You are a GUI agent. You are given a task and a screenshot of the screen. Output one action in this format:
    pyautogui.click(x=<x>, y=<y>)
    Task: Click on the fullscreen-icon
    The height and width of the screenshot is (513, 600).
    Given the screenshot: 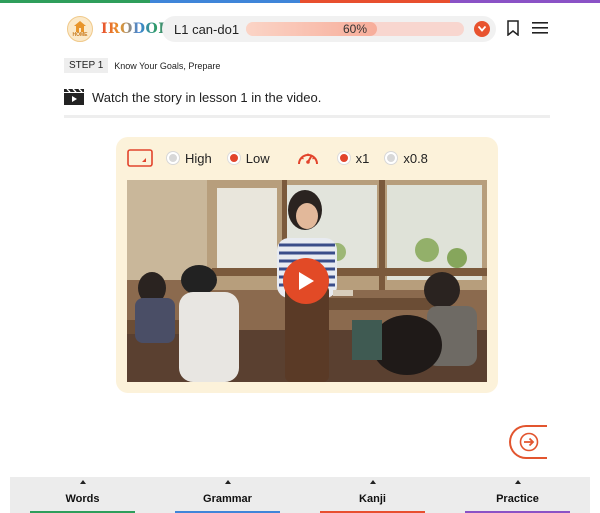 What is the action you would take?
    pyautogui.click(x=140, y=158)
    